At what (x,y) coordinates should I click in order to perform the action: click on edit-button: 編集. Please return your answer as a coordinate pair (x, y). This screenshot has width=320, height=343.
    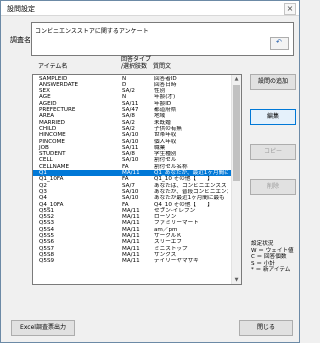
    Looking at the image, I should click on (273, 117).